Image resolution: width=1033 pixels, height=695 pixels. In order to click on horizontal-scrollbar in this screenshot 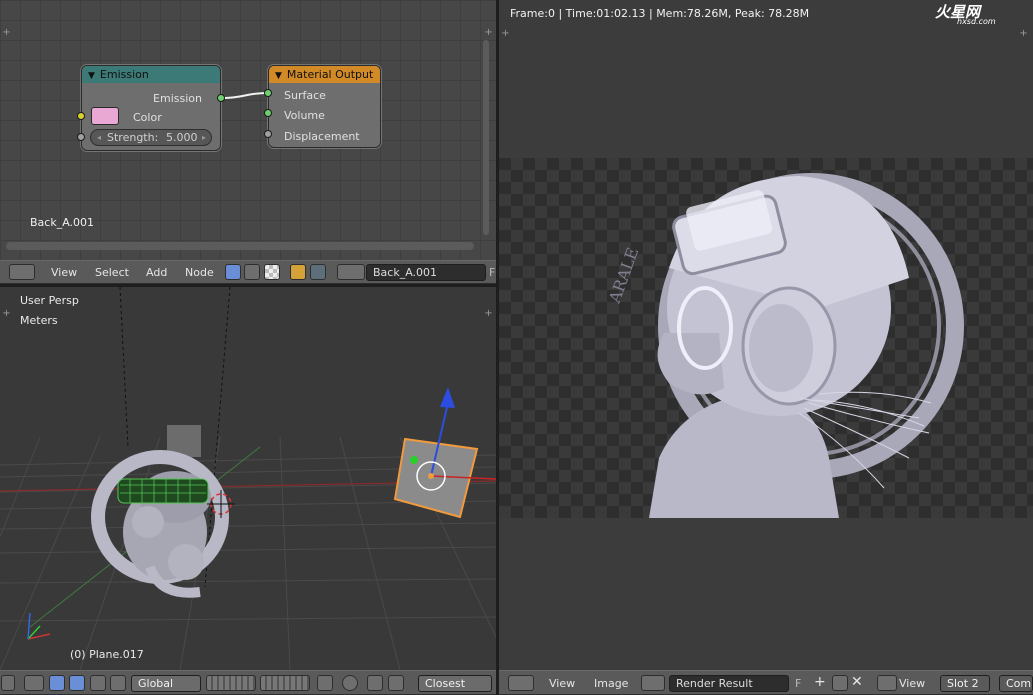, I will do `click(240, 246)`.